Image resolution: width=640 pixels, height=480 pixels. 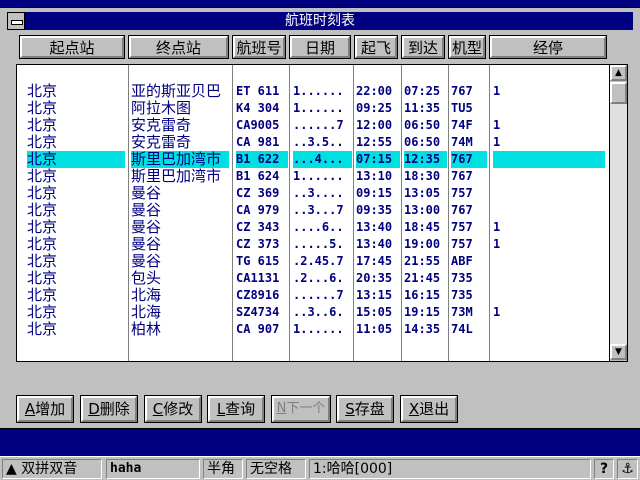 What do you see at coordinates (312, 312) in the screenshot?
I see `table-row: 北京 北海 SZ4734 ..3..6. 15:05 19:15 73M 1` at bounding box center [312, 312].